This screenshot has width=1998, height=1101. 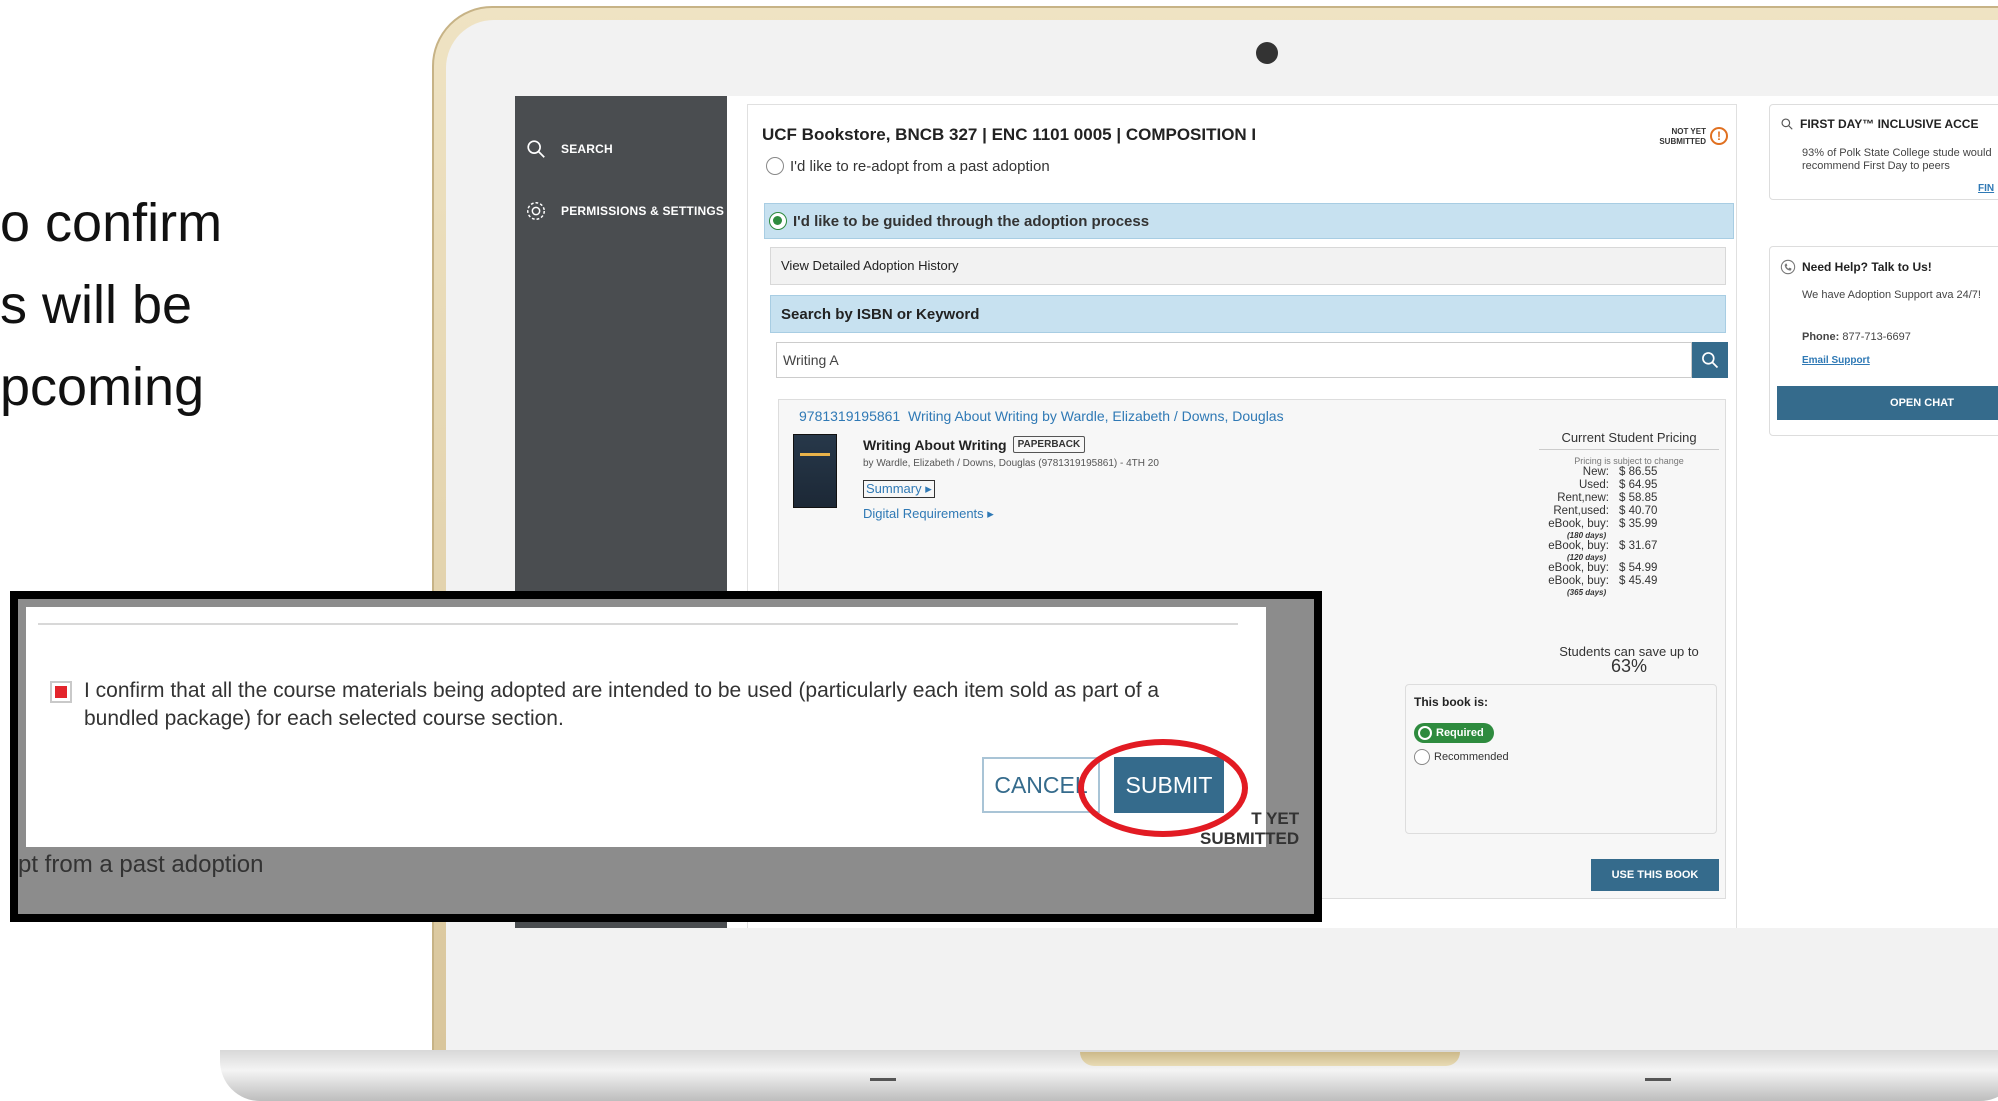 I want to click on price-duration: (120 days), so click(x=1587, y=557).